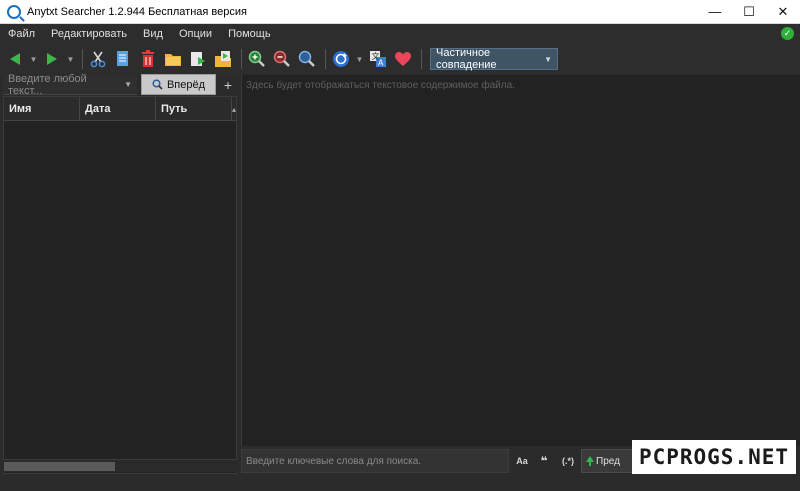 The width and height of the screenshot is (800, 491). I want to click on zoom-in-icon, so click(257, 59).